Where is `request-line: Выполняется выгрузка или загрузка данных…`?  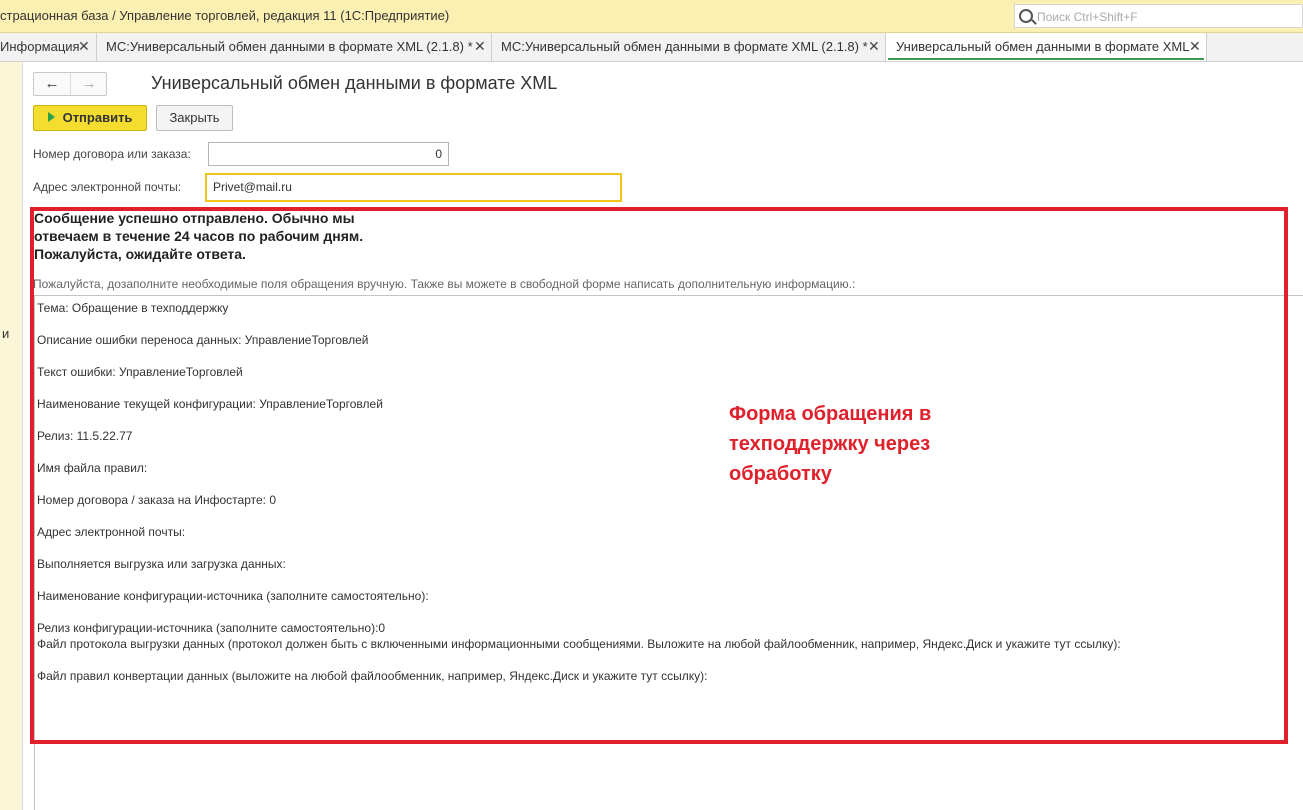
request-line: Выполняется выгрузка или загрузка данных… is located at coordinates (161, 564).